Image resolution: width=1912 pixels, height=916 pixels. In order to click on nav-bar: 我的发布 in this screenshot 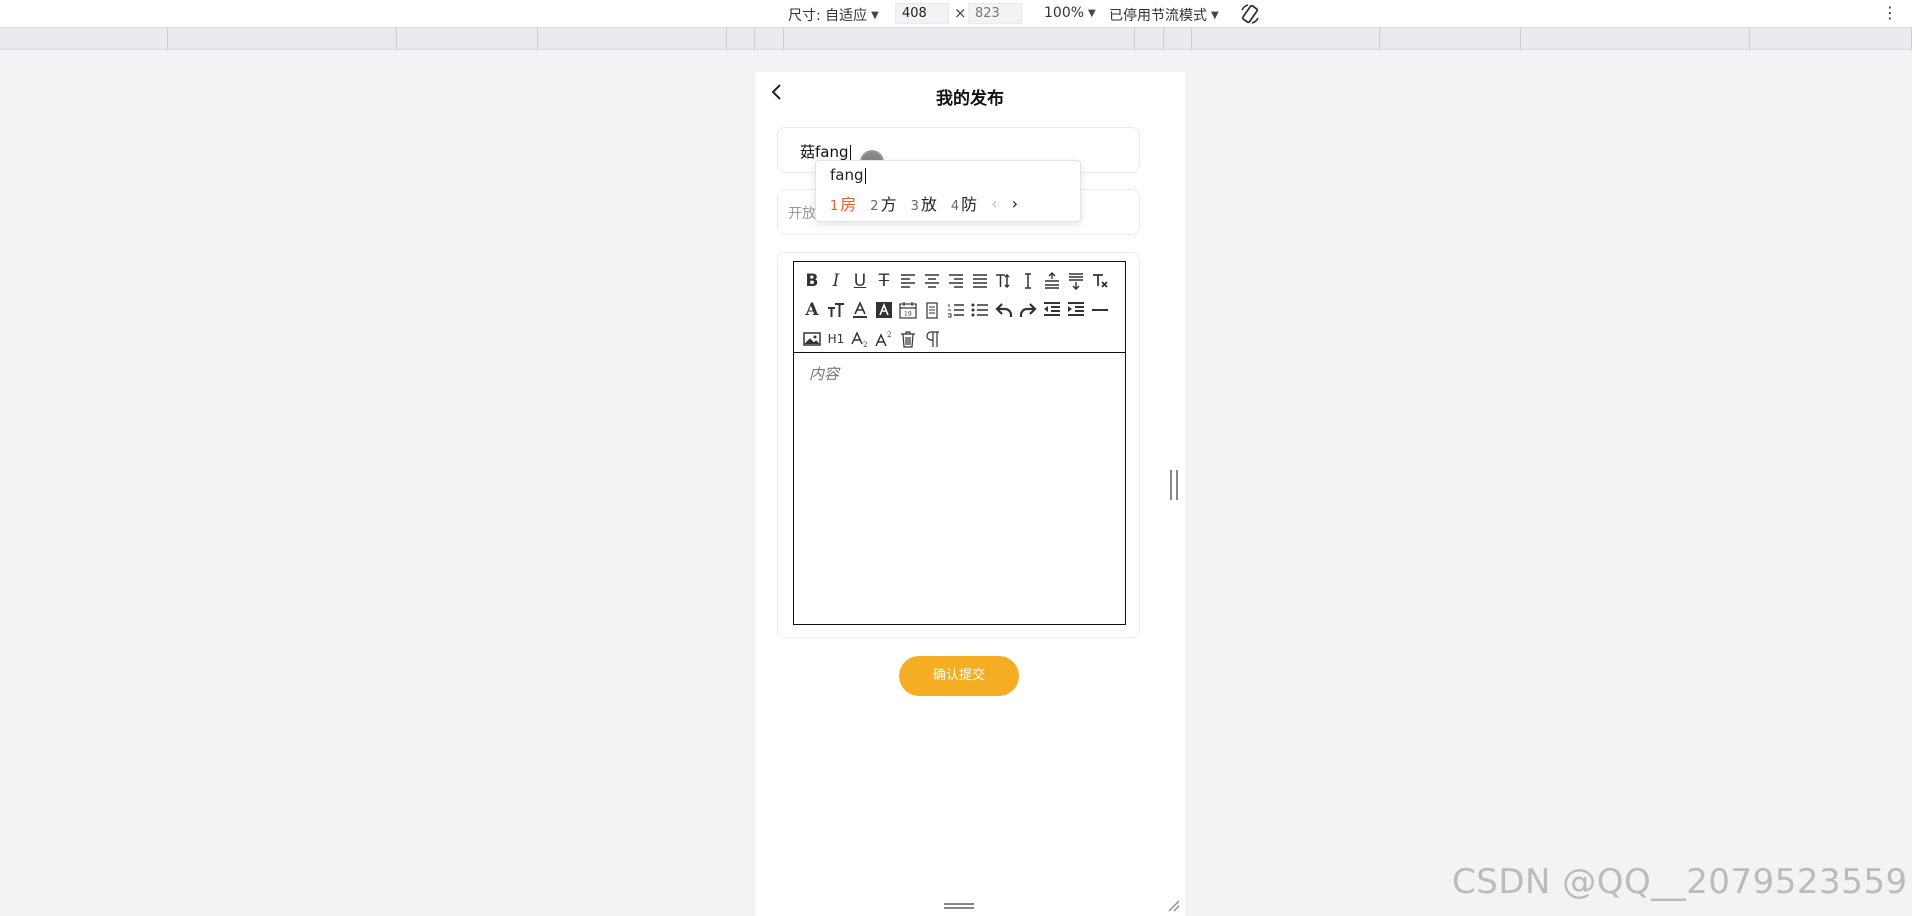, I will do `click(970, 94)`.